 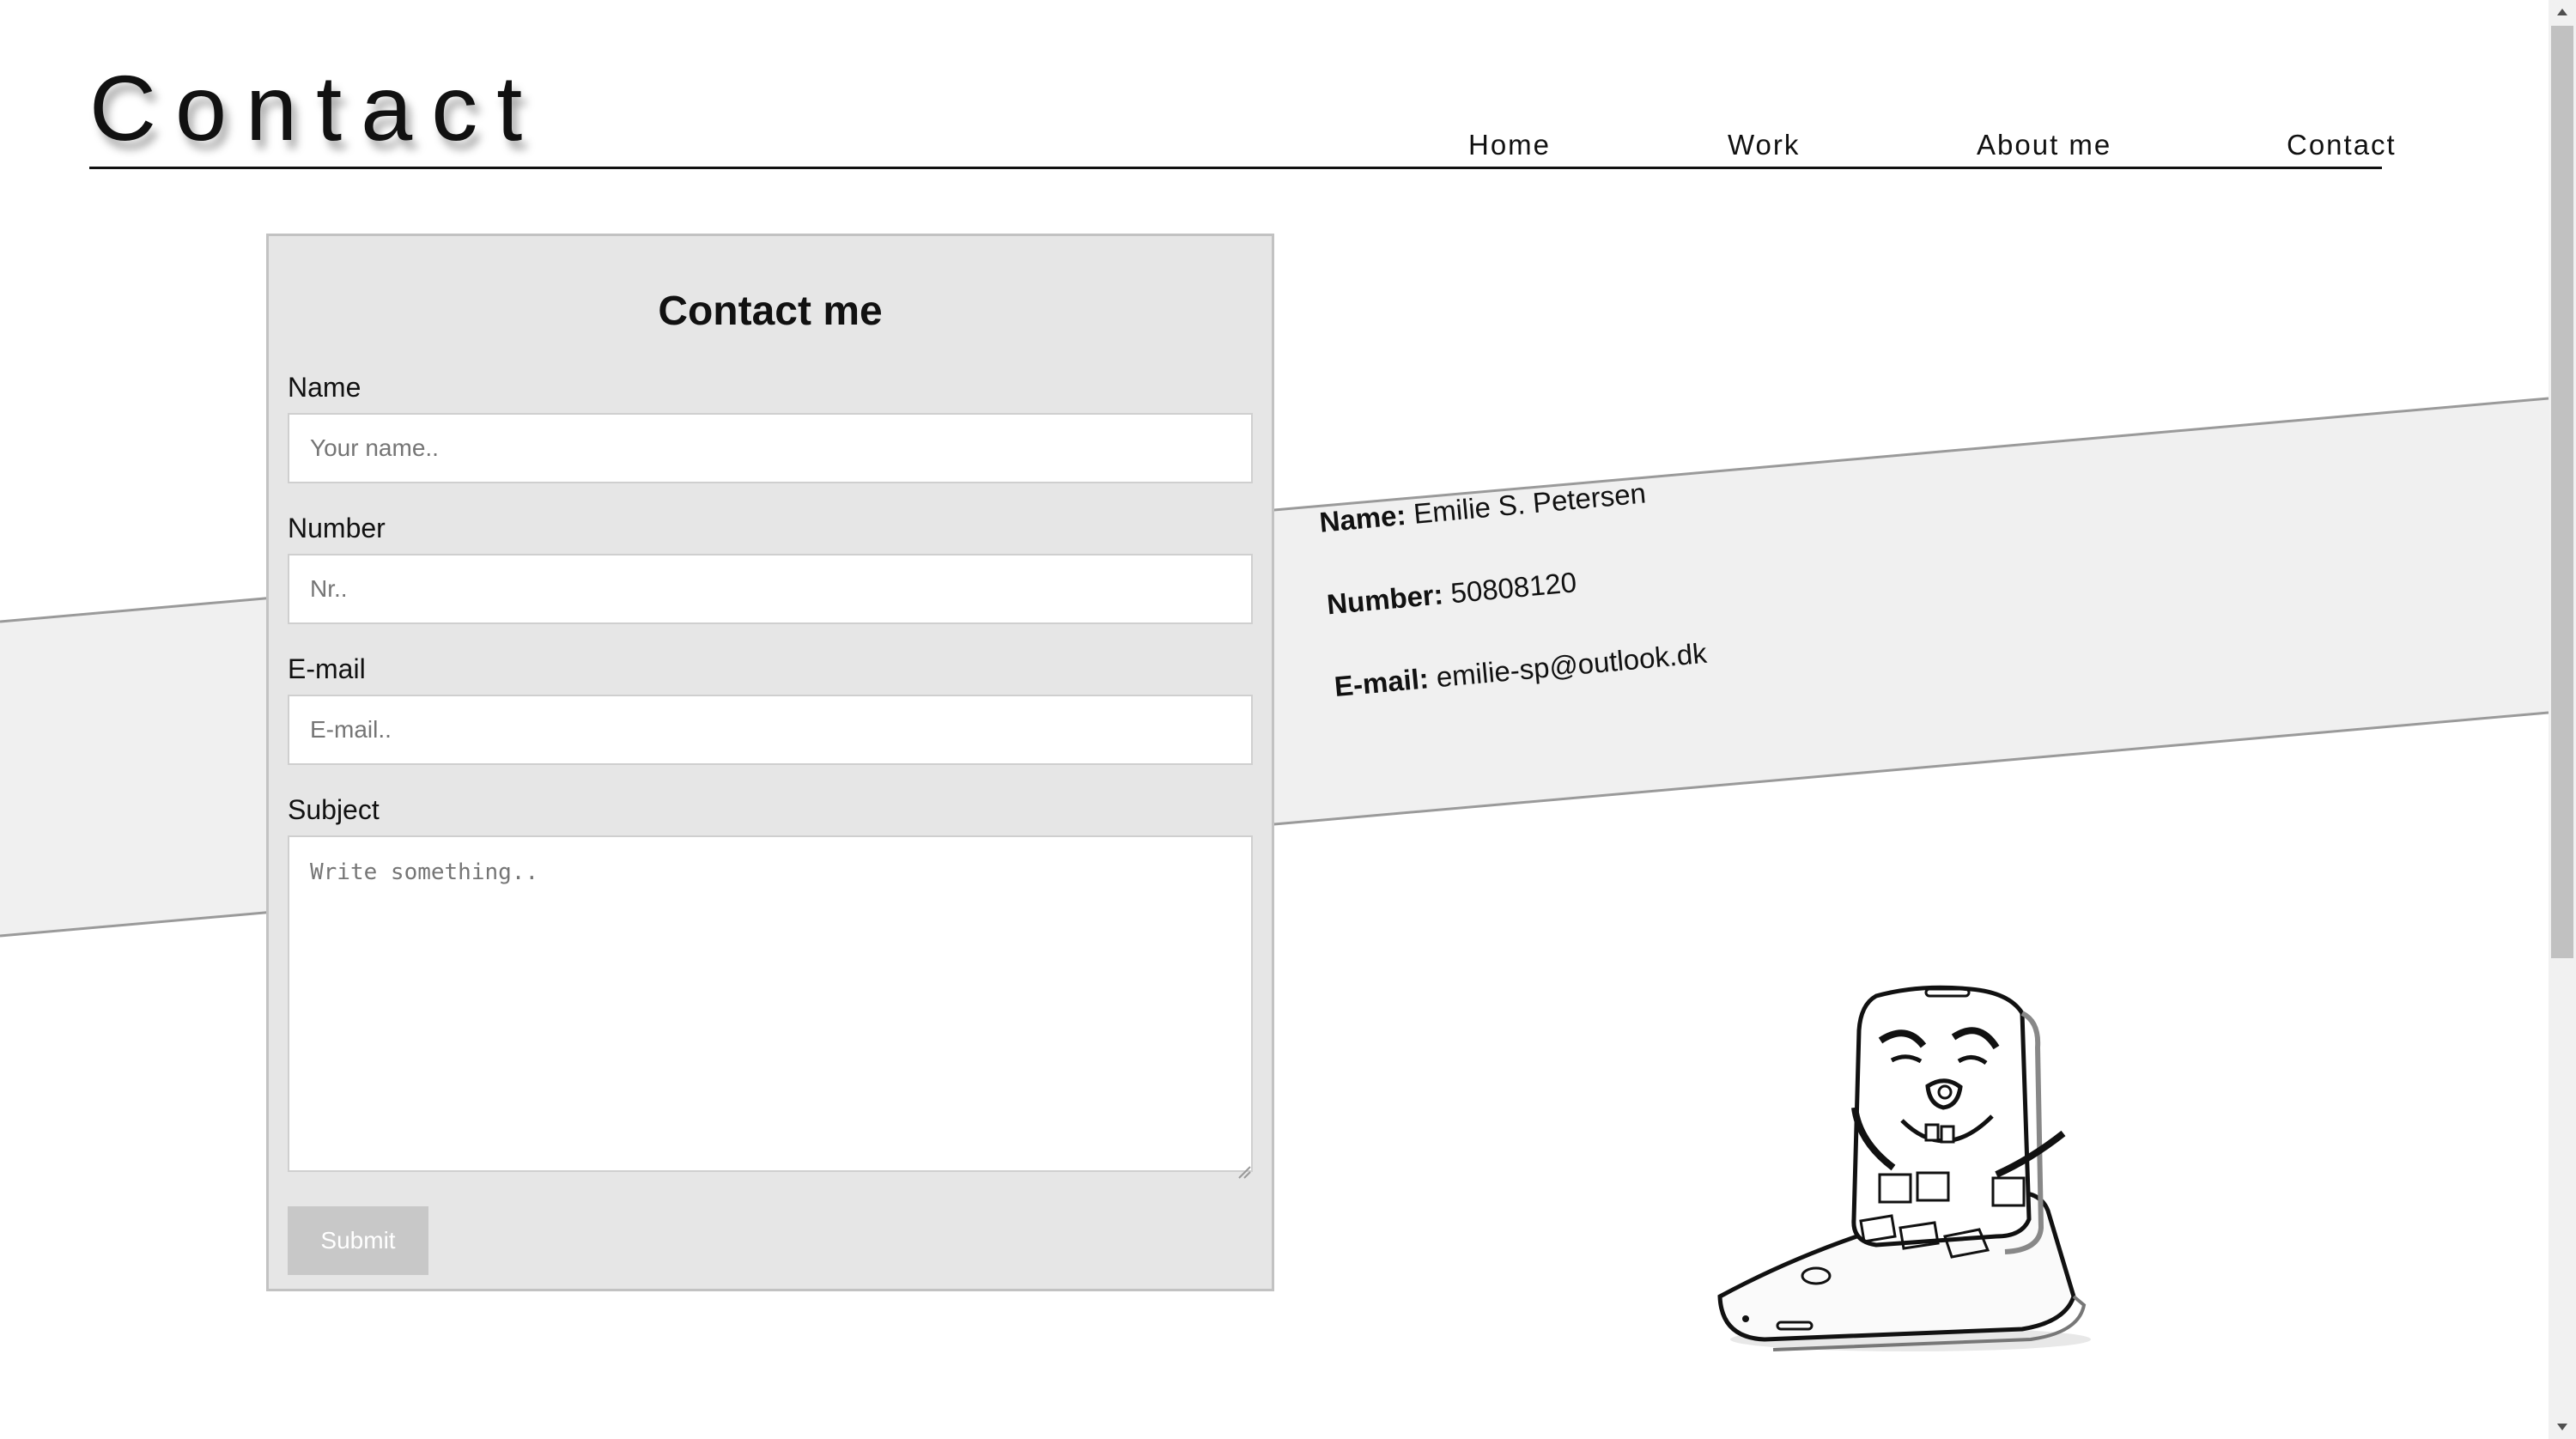 I want to click on scroll-up-icon, so click(x=2562, y=12).